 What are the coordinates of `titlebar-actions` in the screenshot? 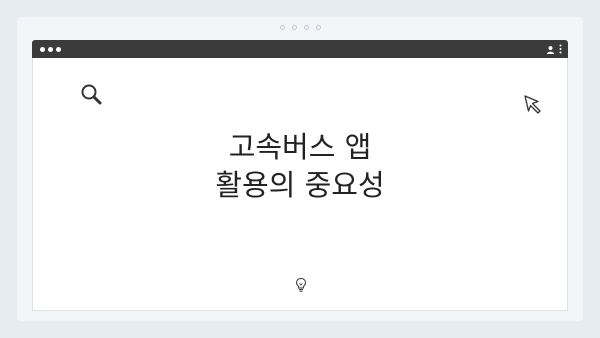 It's located at (554, 49).